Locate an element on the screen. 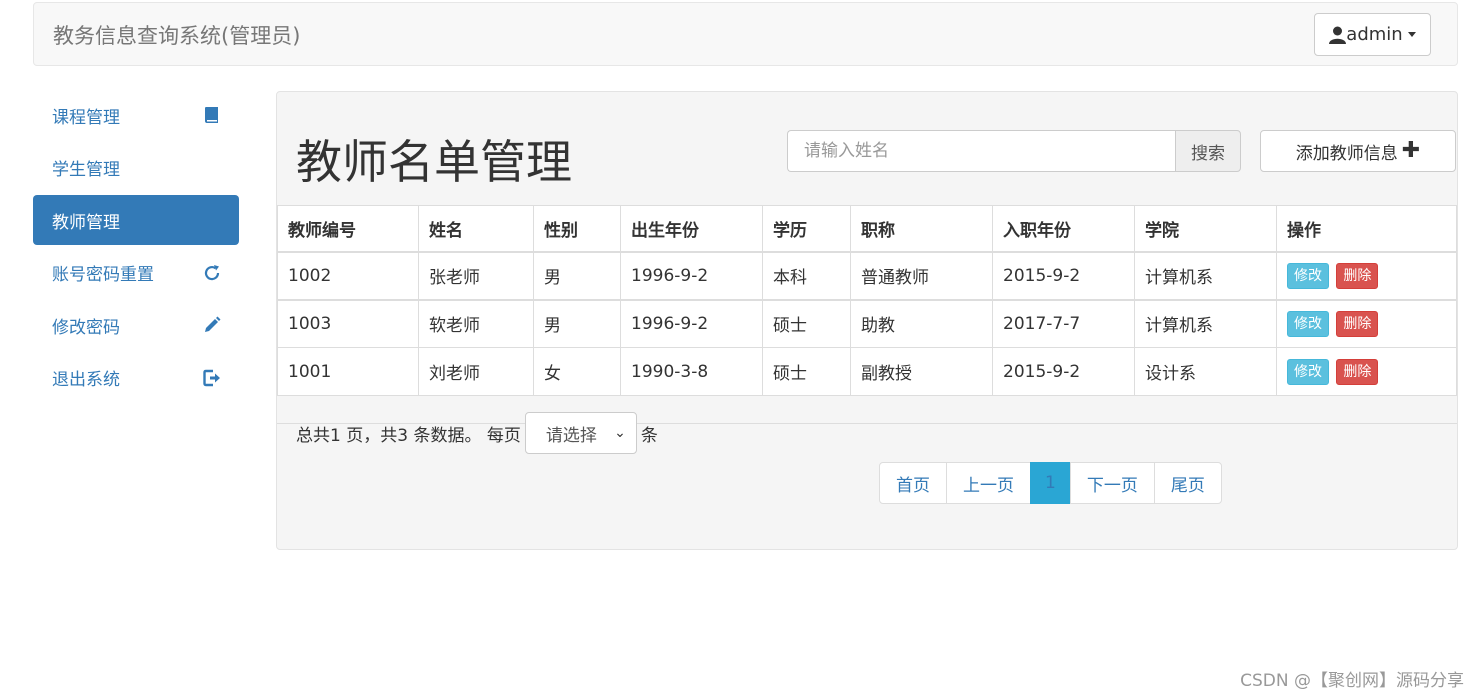 The height and width of the screenshot is (697, 1479). plus-icon: ✚ is located at coordinates (1411, 150).